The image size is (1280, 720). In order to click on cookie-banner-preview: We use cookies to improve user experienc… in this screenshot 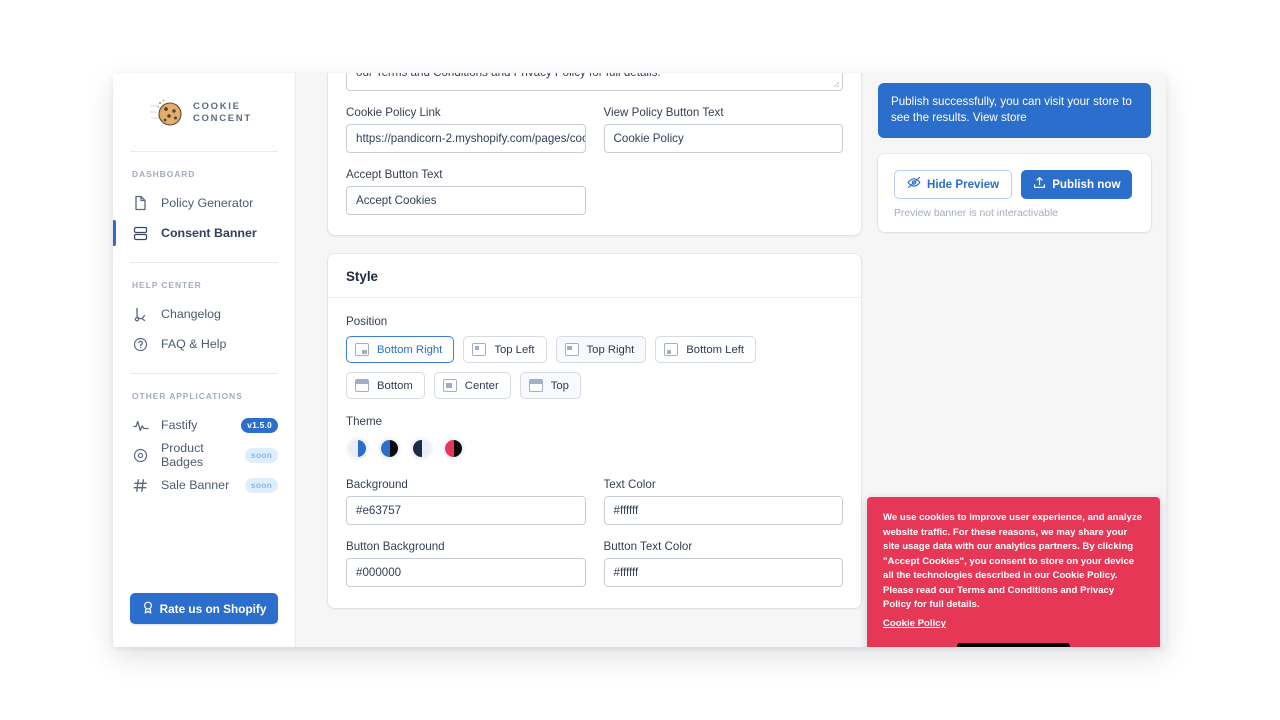, I will do `click(1013, 571)`.